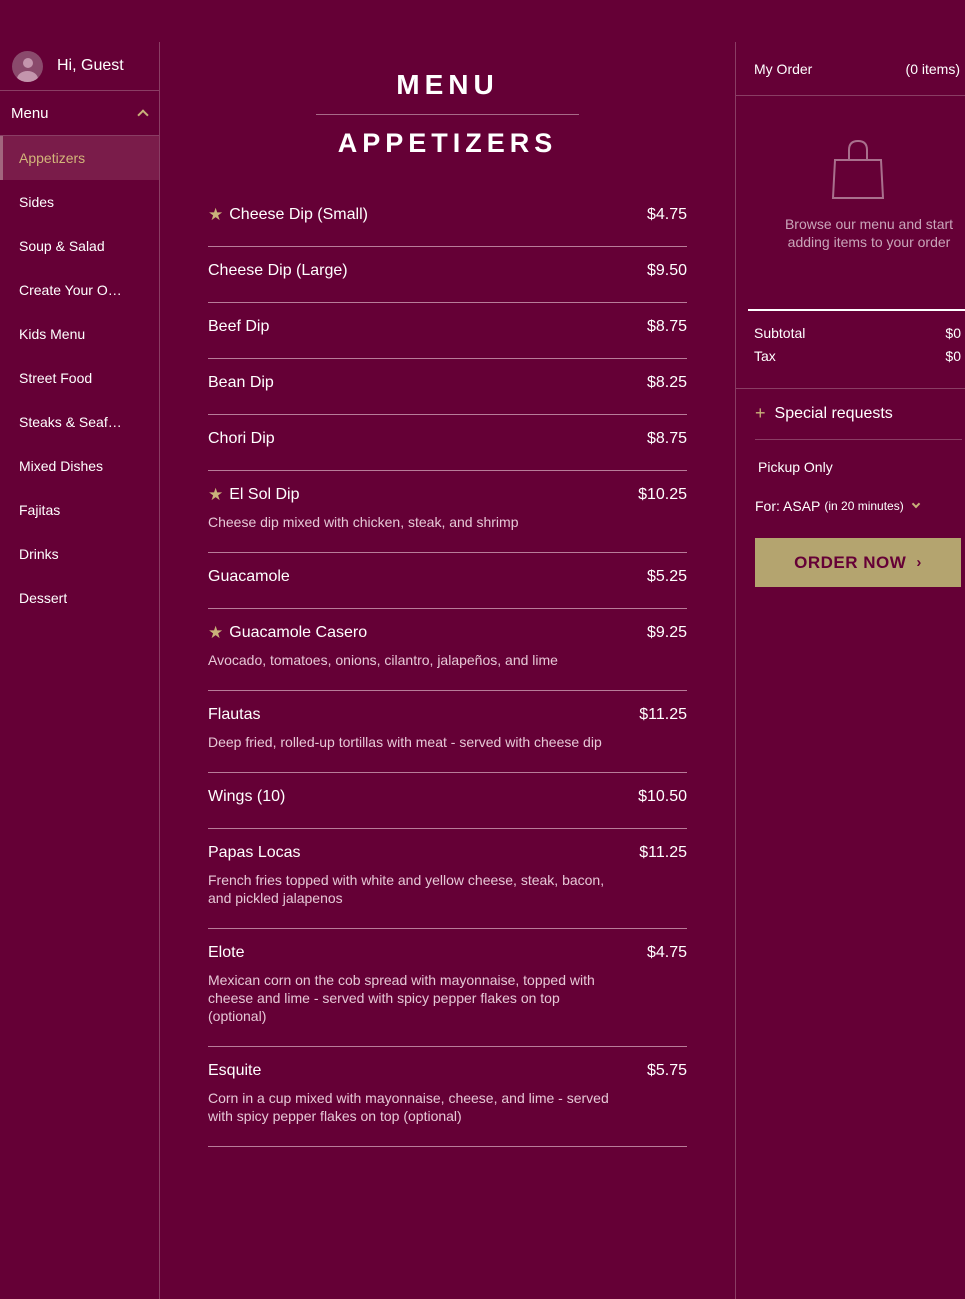 This screenshot has width=965, height=1299. Describe the element at coordinates (417, 577) in the screenshot. I see `menu-item-name-row: Guacamole` at that location.